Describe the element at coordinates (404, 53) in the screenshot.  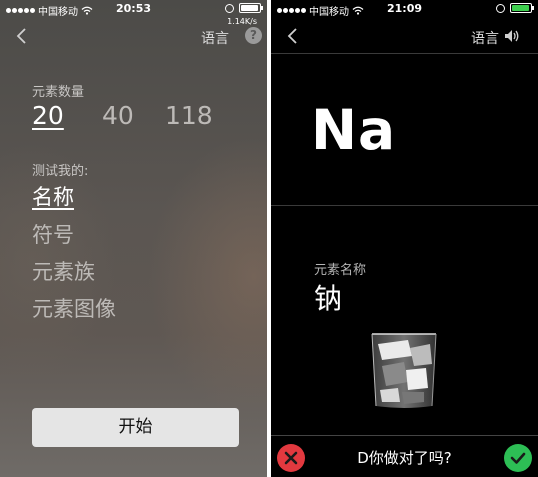
I see `top-separator` at that location.